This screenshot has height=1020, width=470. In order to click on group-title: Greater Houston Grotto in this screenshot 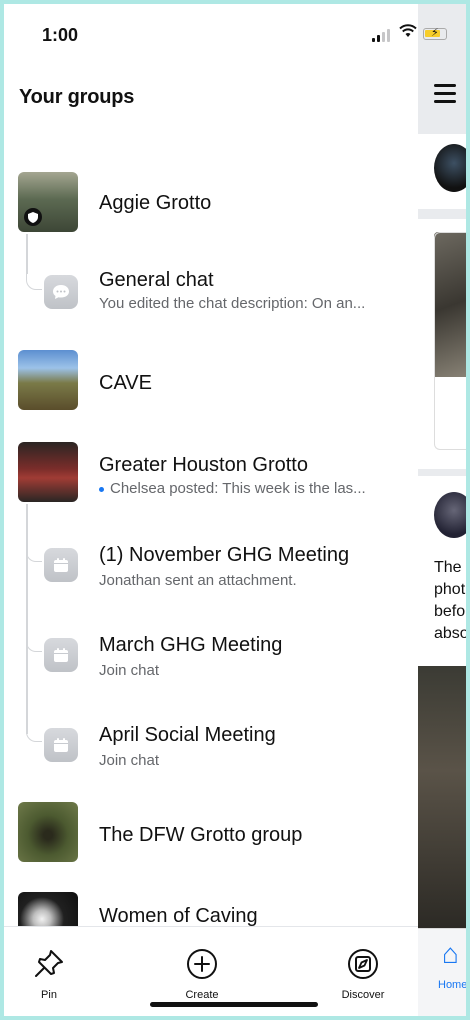, I will do `click(203, 465)`.